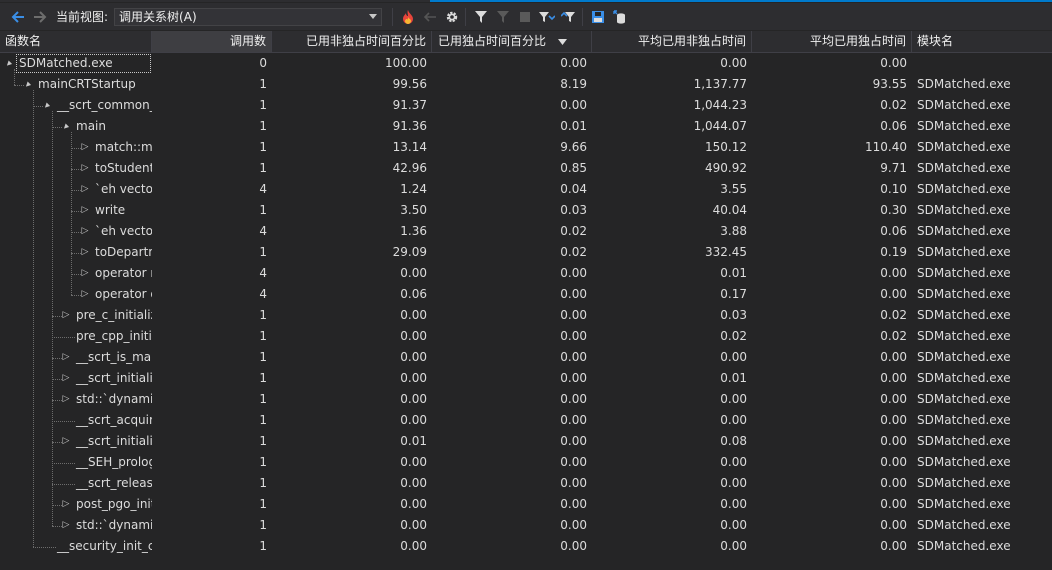 This screenshot has width=1052, height=570. What do you see at coordinates (547, 17) in the screenshot?
I see `expand-filter-icon` at bounding box center [547, 17].